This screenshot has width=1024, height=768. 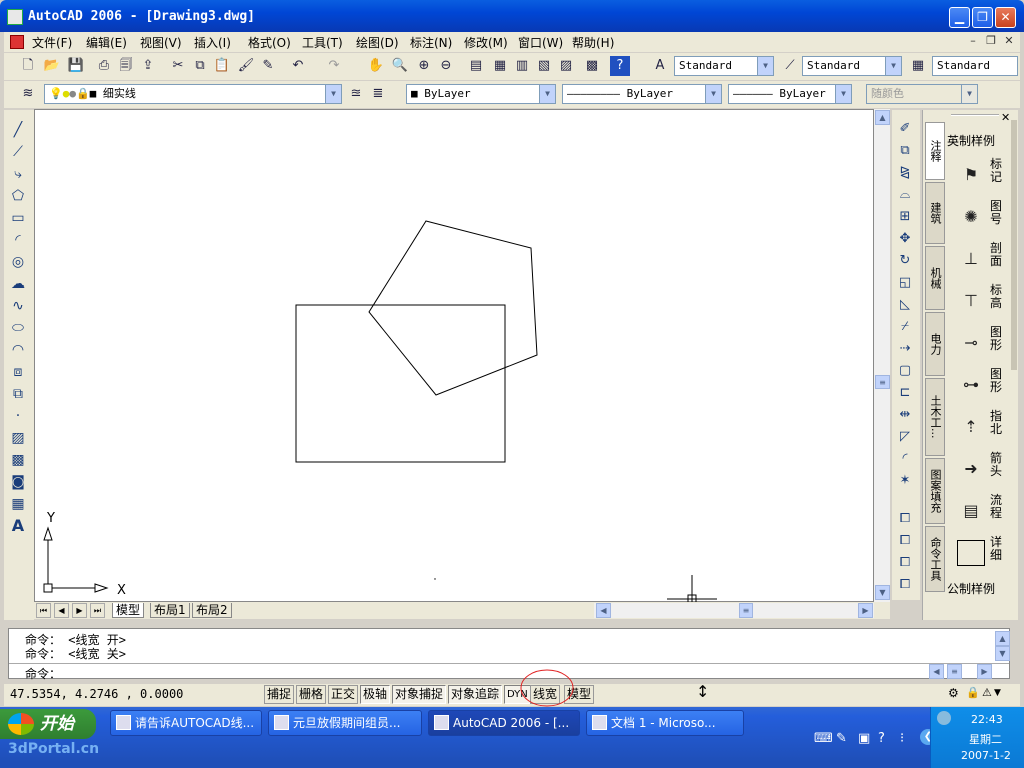 What do you see at coordinates (343, 694) in the screenshot?
I see `toggle-ortho: 正交` at bounding box center [343, 694].